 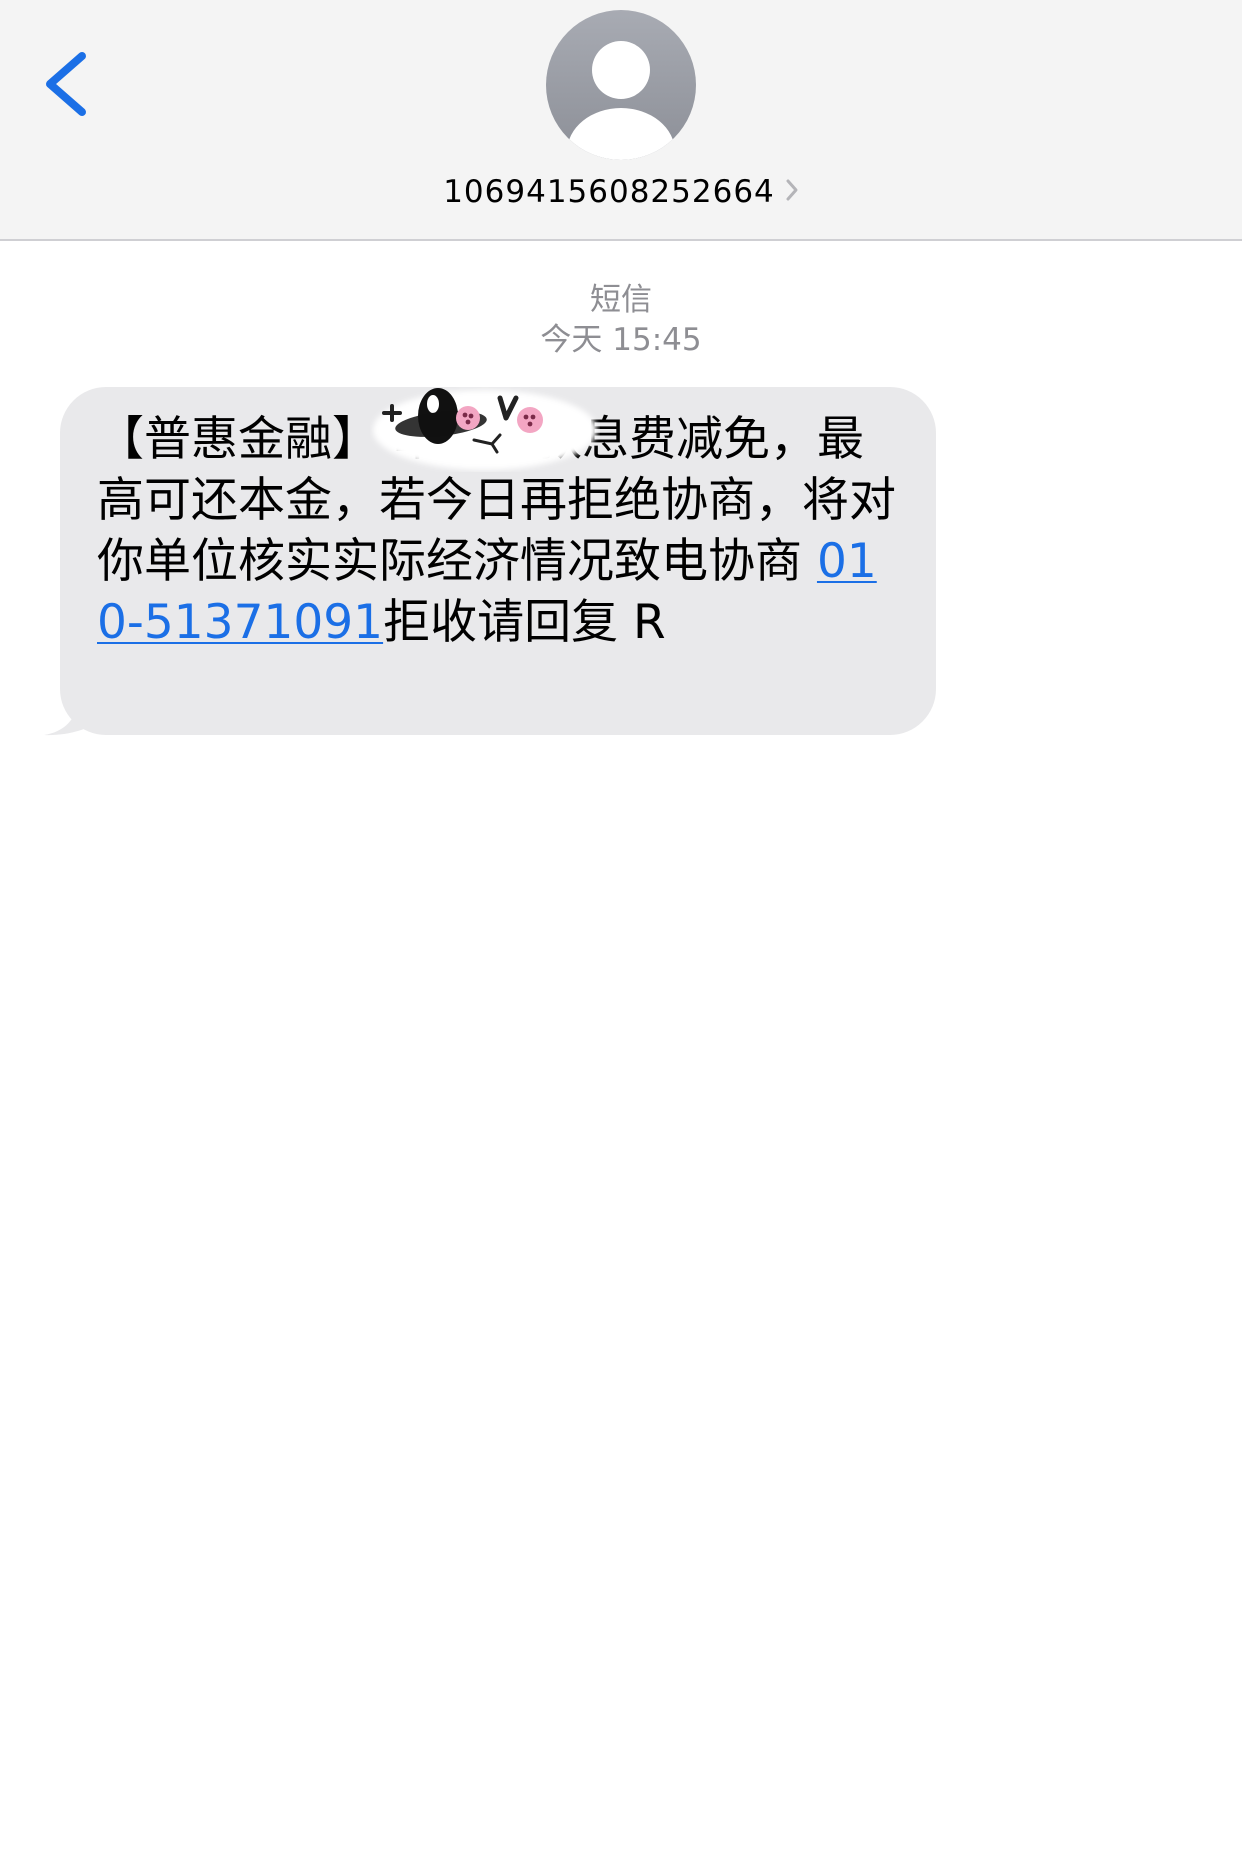 I want to click on contact-details-button: 1069415608252664, so click(x=621, y=193).